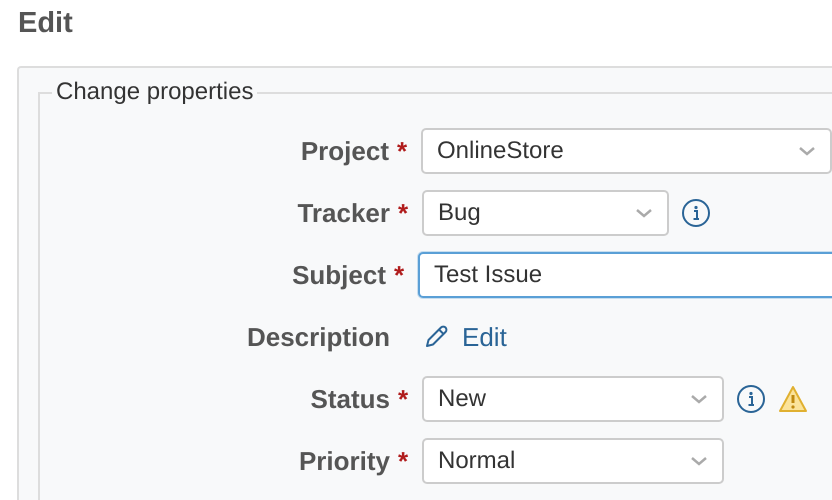 Image resolution: width=832 pixels, height=500 pixels. I want to click on text-input: Test Issue, so click(625, 275).